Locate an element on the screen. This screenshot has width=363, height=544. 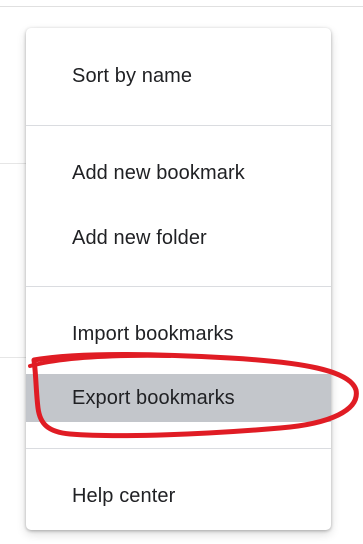
menu-item-export-bookmarks: Export bookmarks is located at coordinates (178, 398).